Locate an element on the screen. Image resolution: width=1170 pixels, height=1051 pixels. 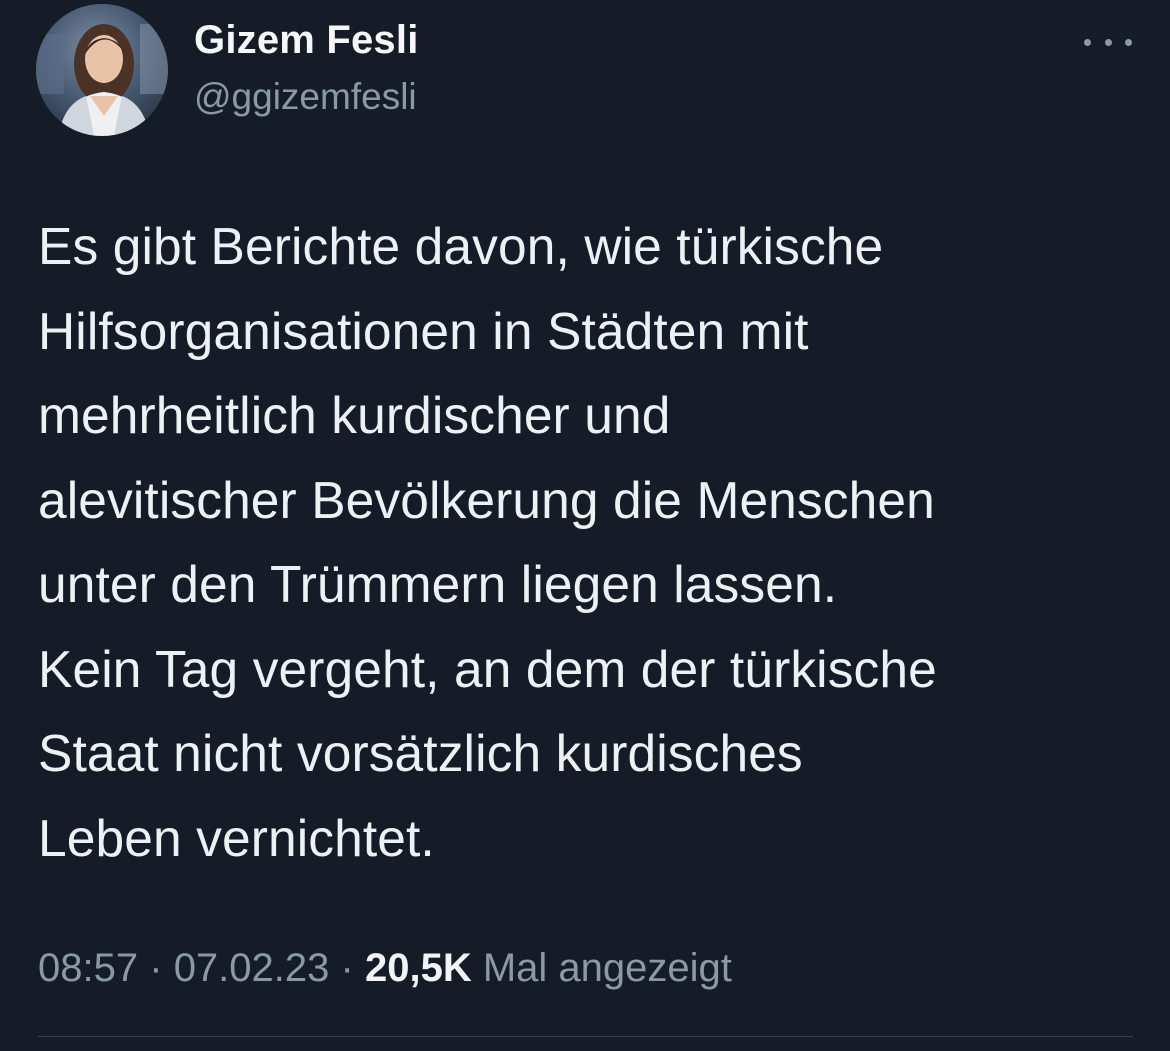
avatar is located at coordinates (102, 70).